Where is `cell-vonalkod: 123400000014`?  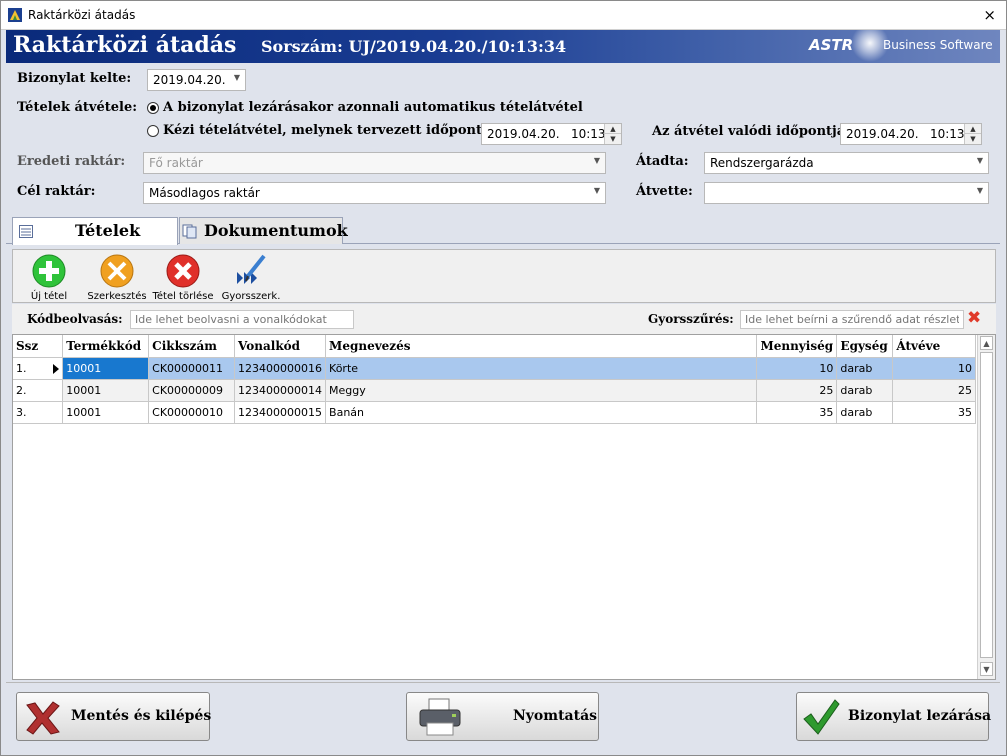 cell-vonalkod: 123400000014 is located at coordinates (280, 390).